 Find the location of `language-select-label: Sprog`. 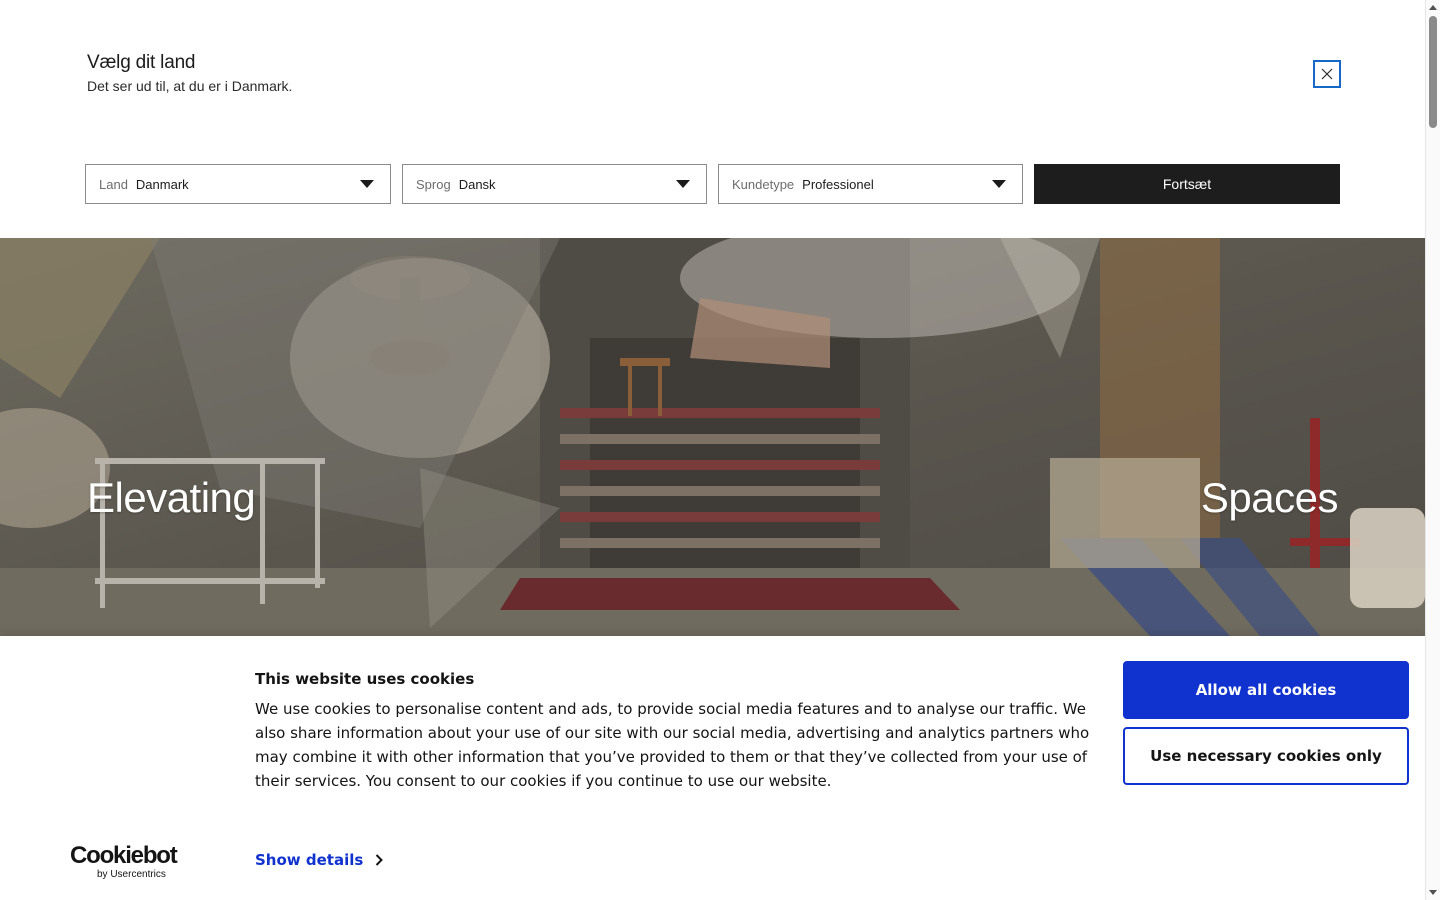

language-select-label: Sprog is located at coordinates (433, 184).